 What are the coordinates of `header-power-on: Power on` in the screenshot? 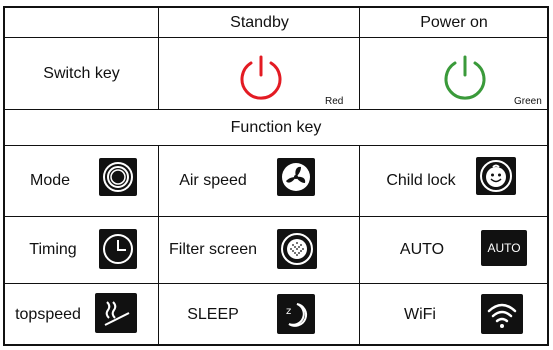 It's located at (454, 22).